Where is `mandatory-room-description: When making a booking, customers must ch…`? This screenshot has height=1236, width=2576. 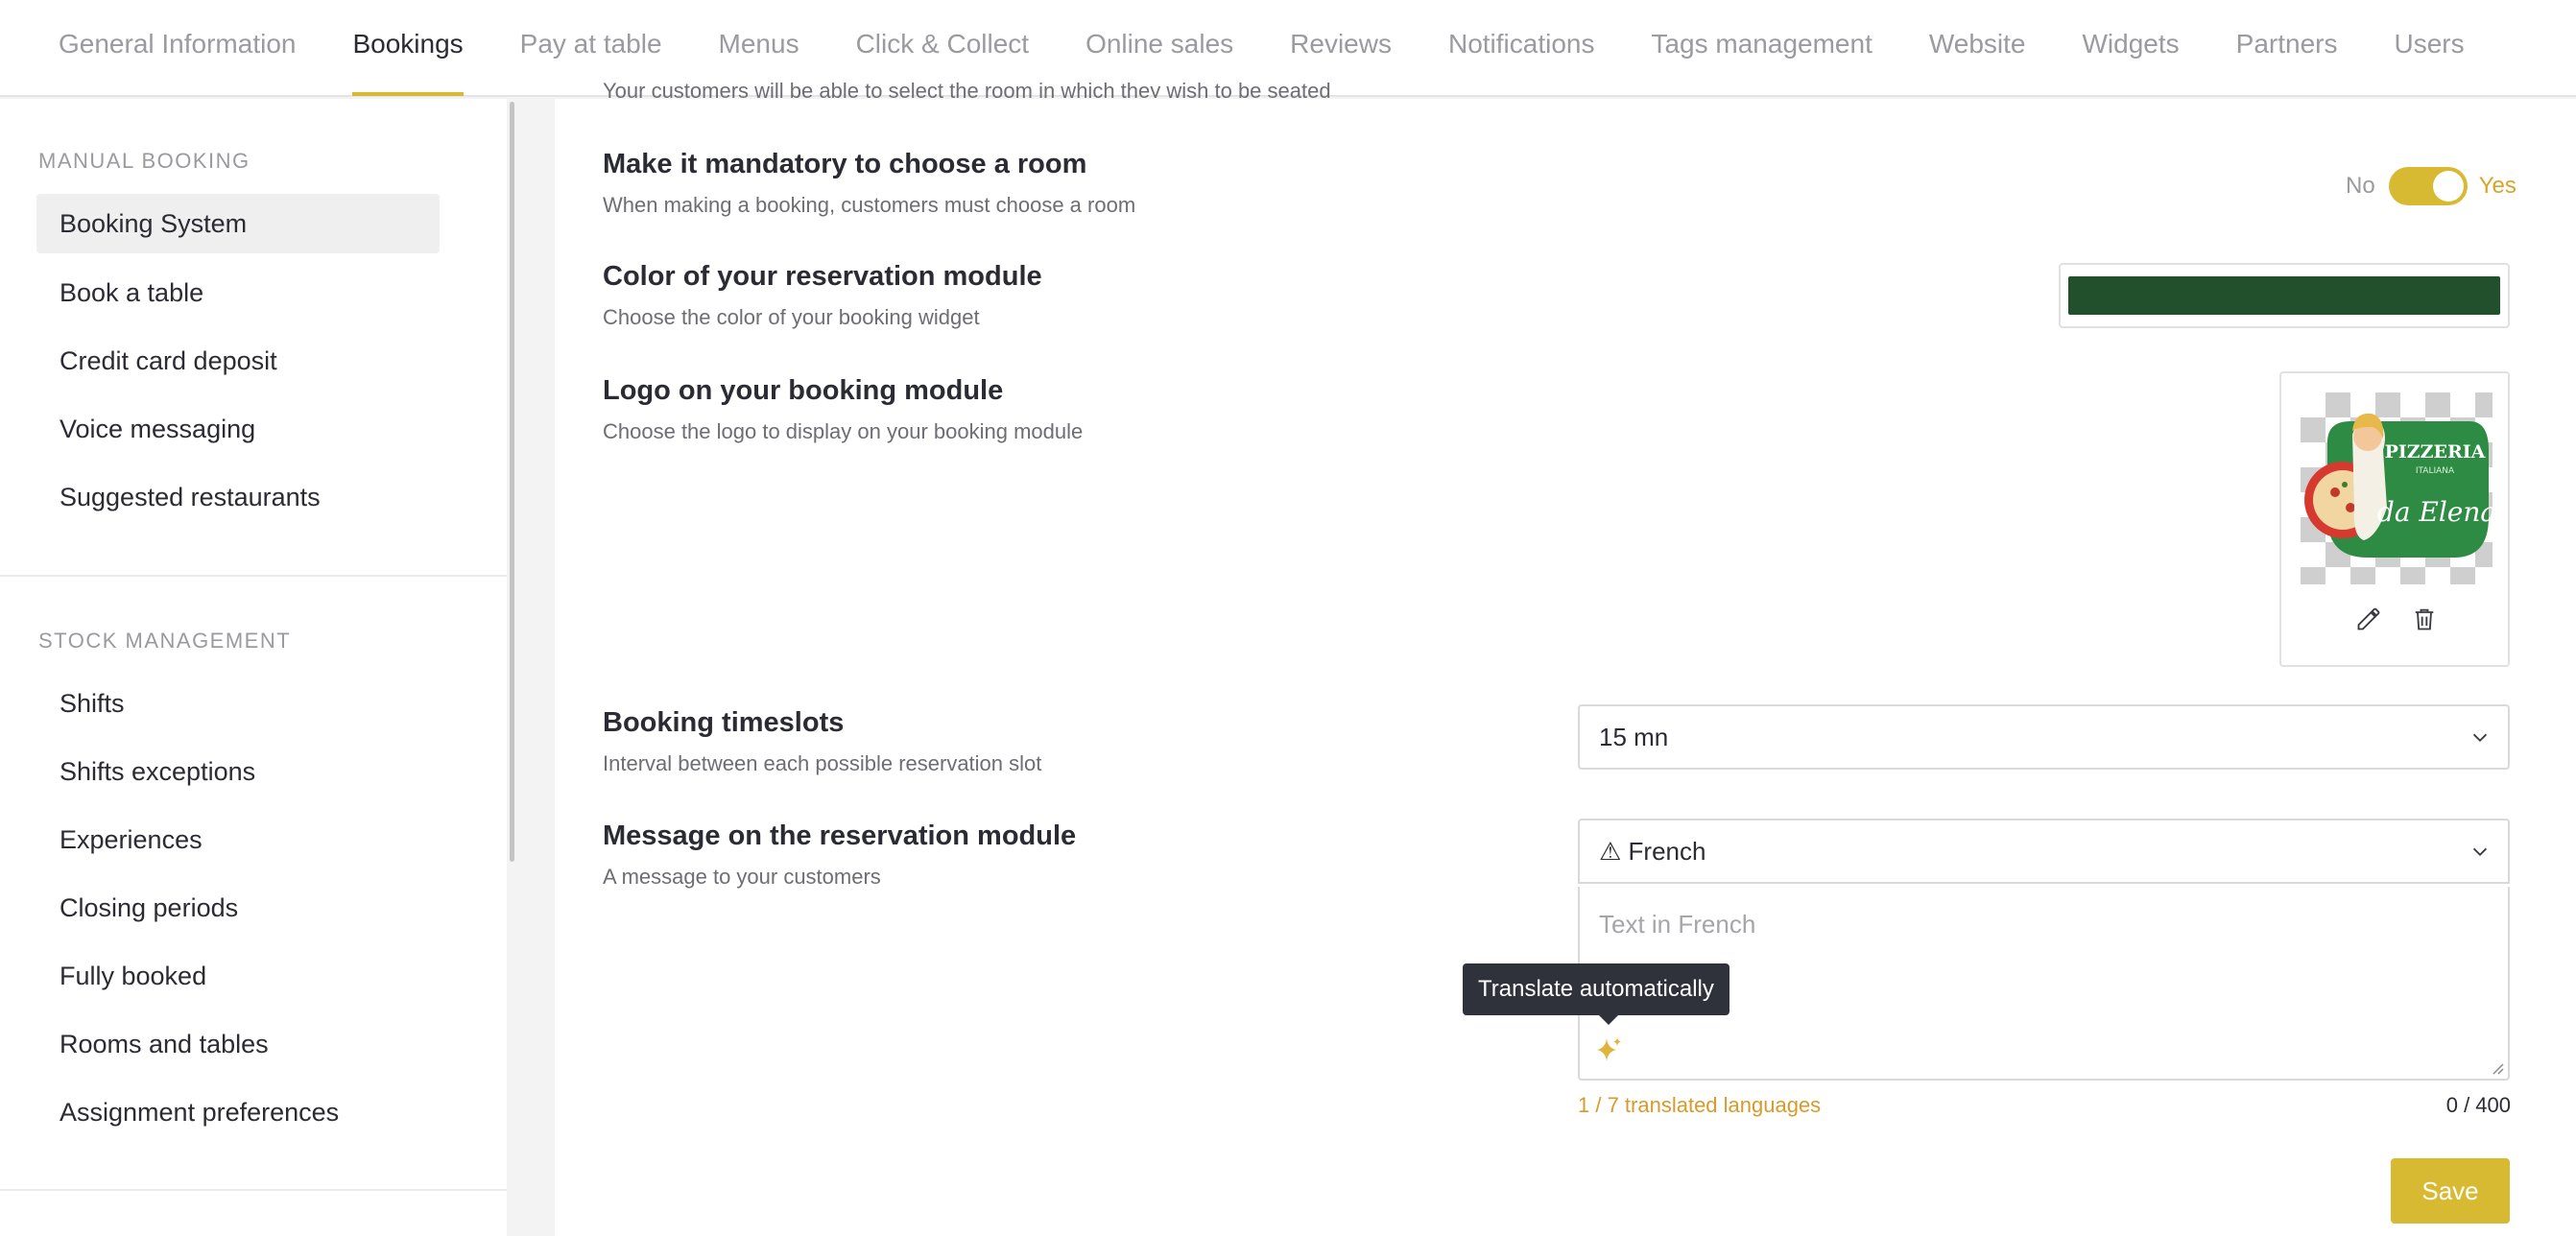
mandatory-room-description: When making a booking, customers must ch… is located at coordinates (869, 205).